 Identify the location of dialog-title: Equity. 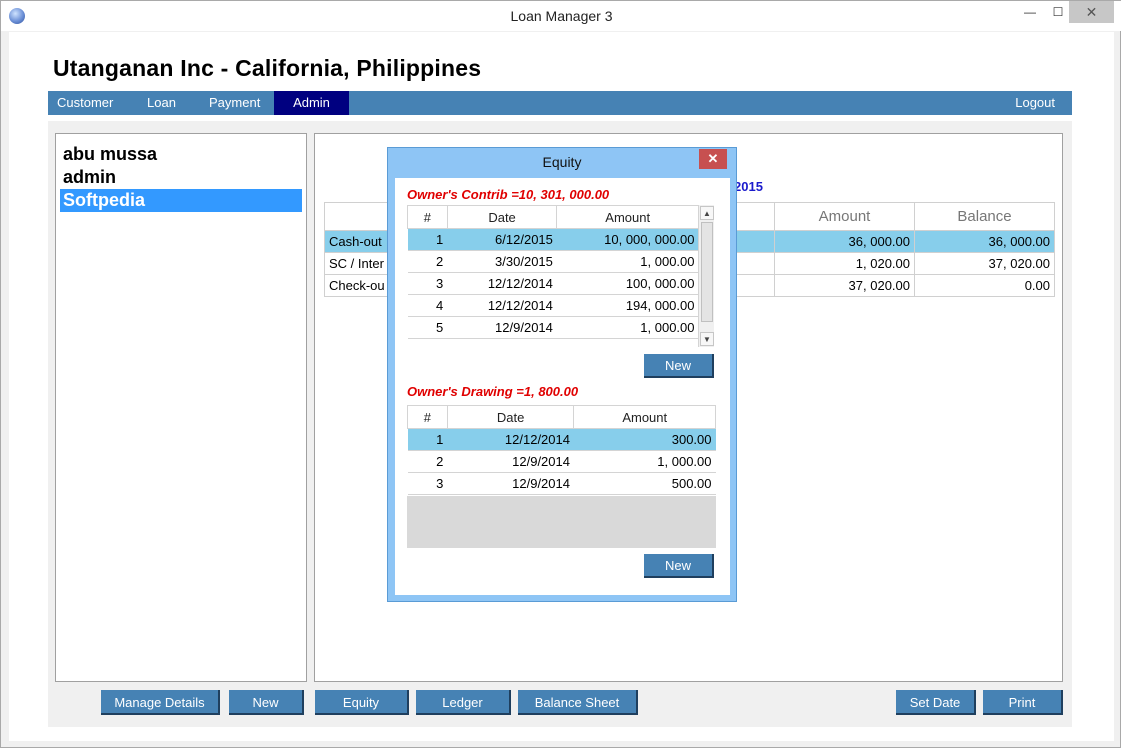
(562, 162).